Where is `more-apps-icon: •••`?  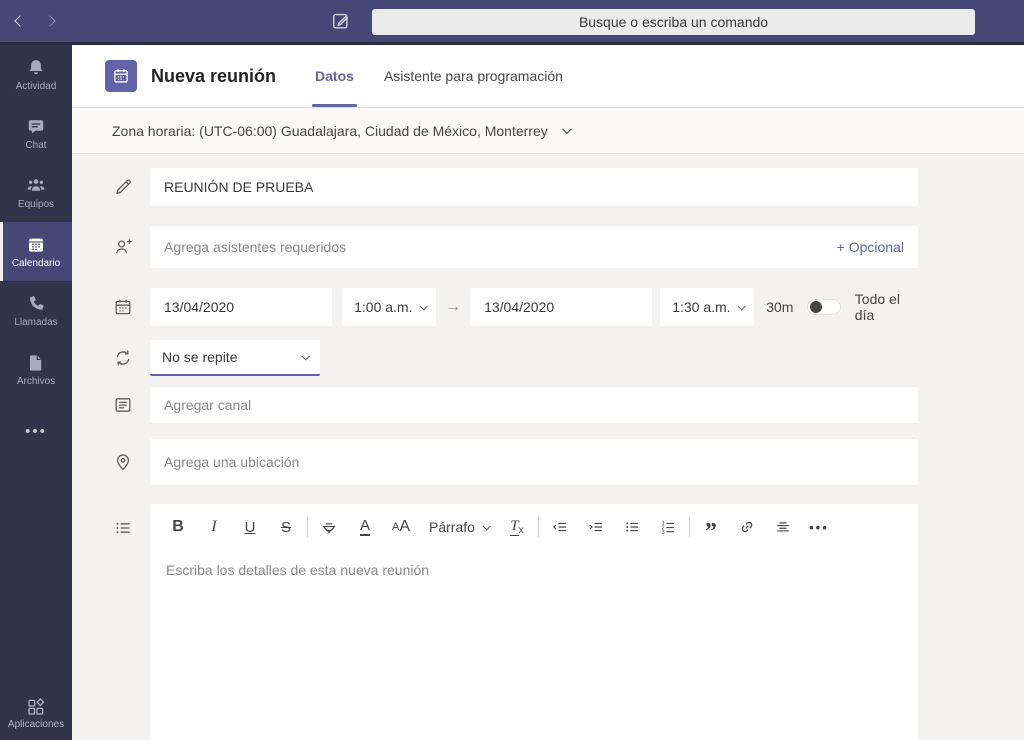
more-apps-icon: ••• is located at coordinates (36, 431).